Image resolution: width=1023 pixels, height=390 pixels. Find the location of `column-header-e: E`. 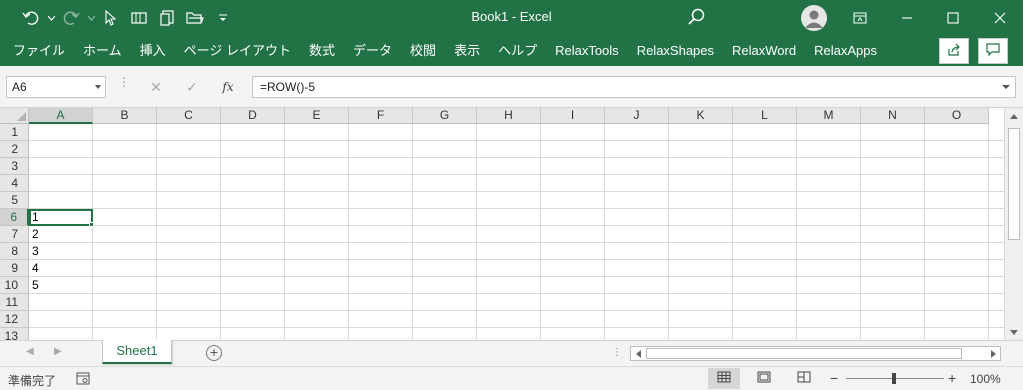

column-header-e: E is located at coordinates (317, 116).